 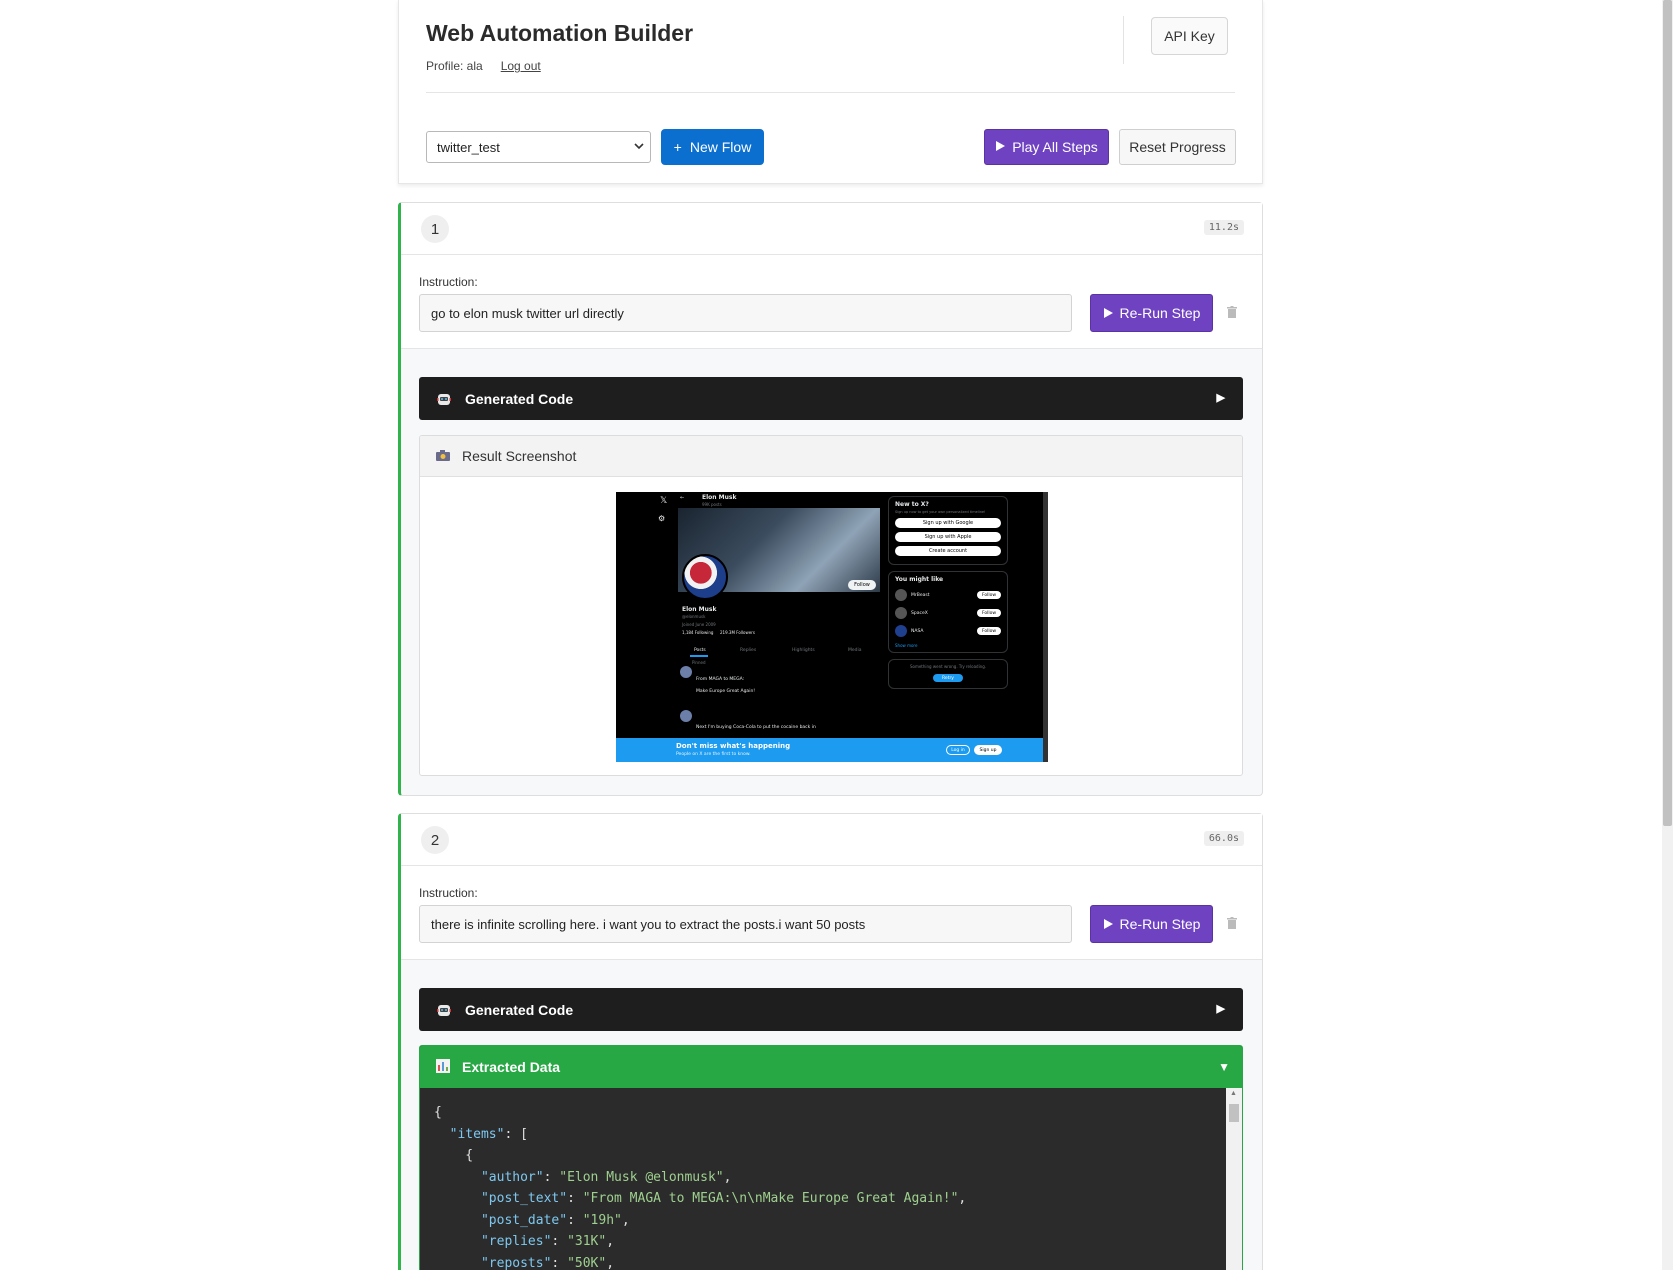 What do you see at coordinates (917, 631) in the screenshot?
I see `suggestion-name: NASA` at bounding box center [917, 631].